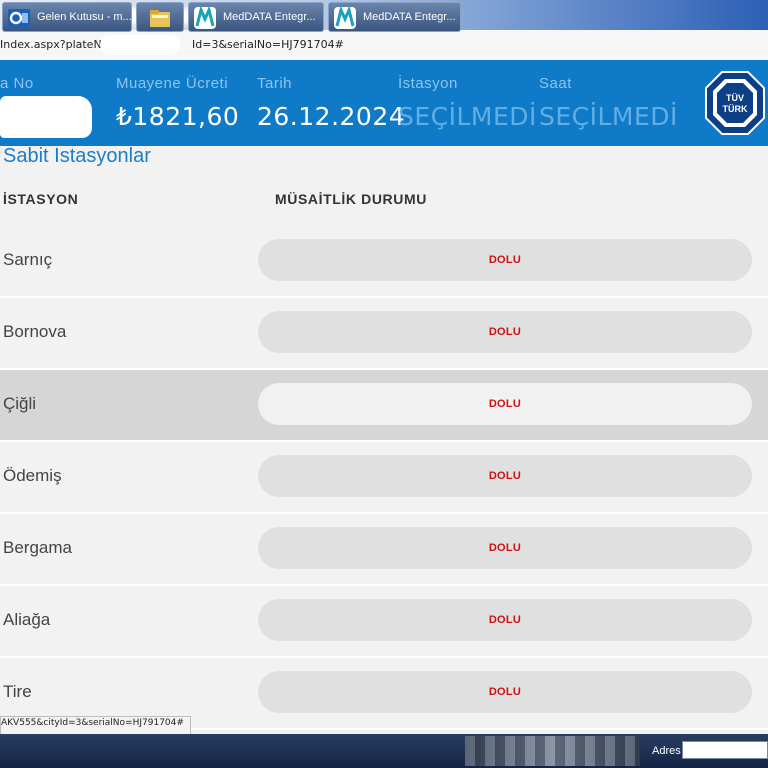  What do you see at coordinates (19, 18) in the screenshot?
I see `outlook-icon` at bounding box center [19, 18].